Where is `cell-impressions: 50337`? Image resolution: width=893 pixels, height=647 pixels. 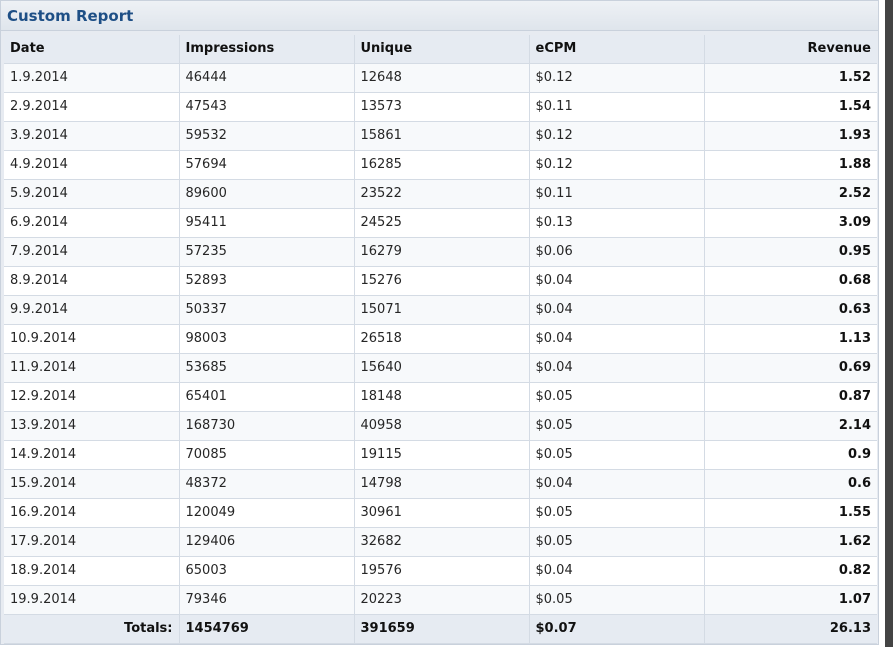 cell-impressions: 50337 is located at coordinates (267, 310).